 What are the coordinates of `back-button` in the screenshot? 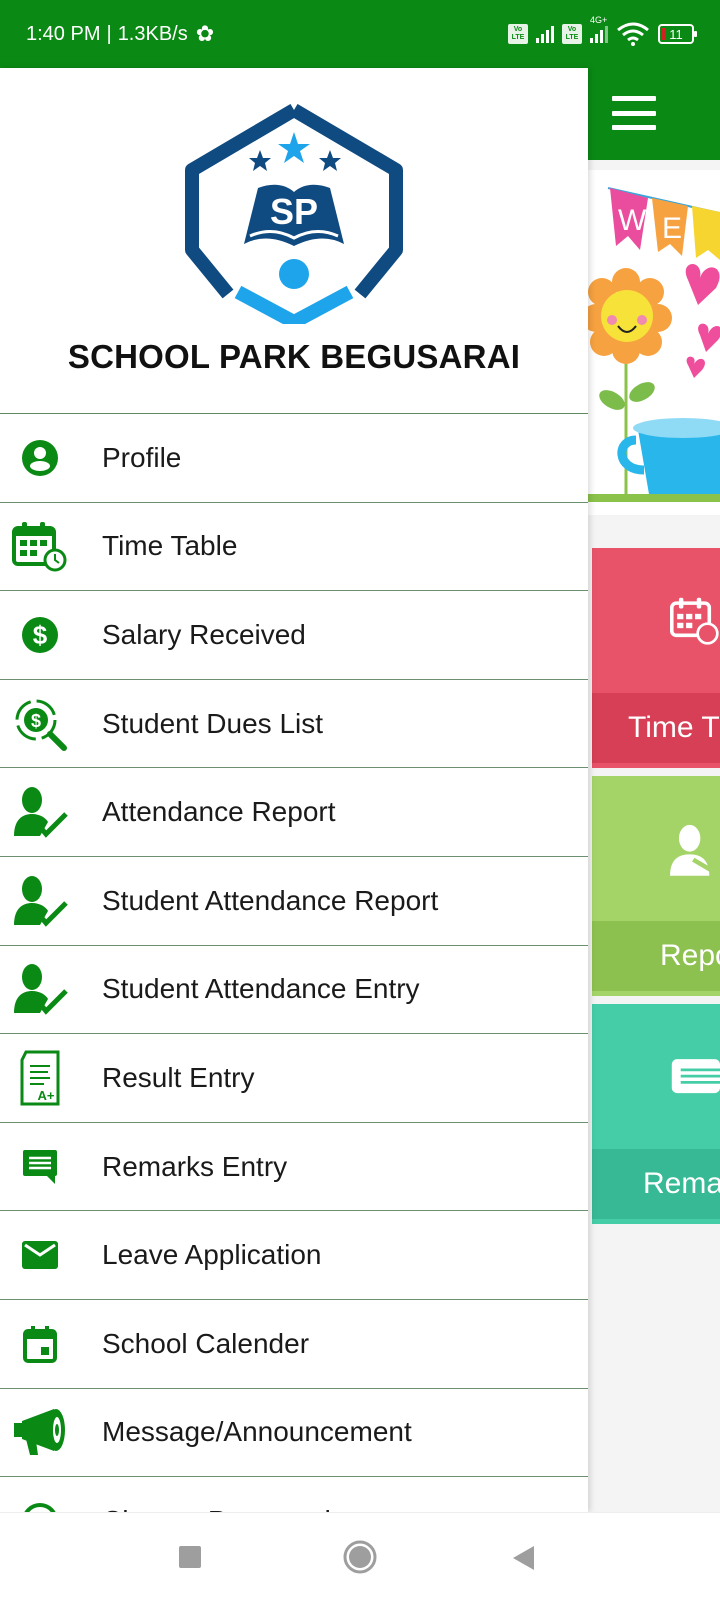 It's located at (524, 1560).